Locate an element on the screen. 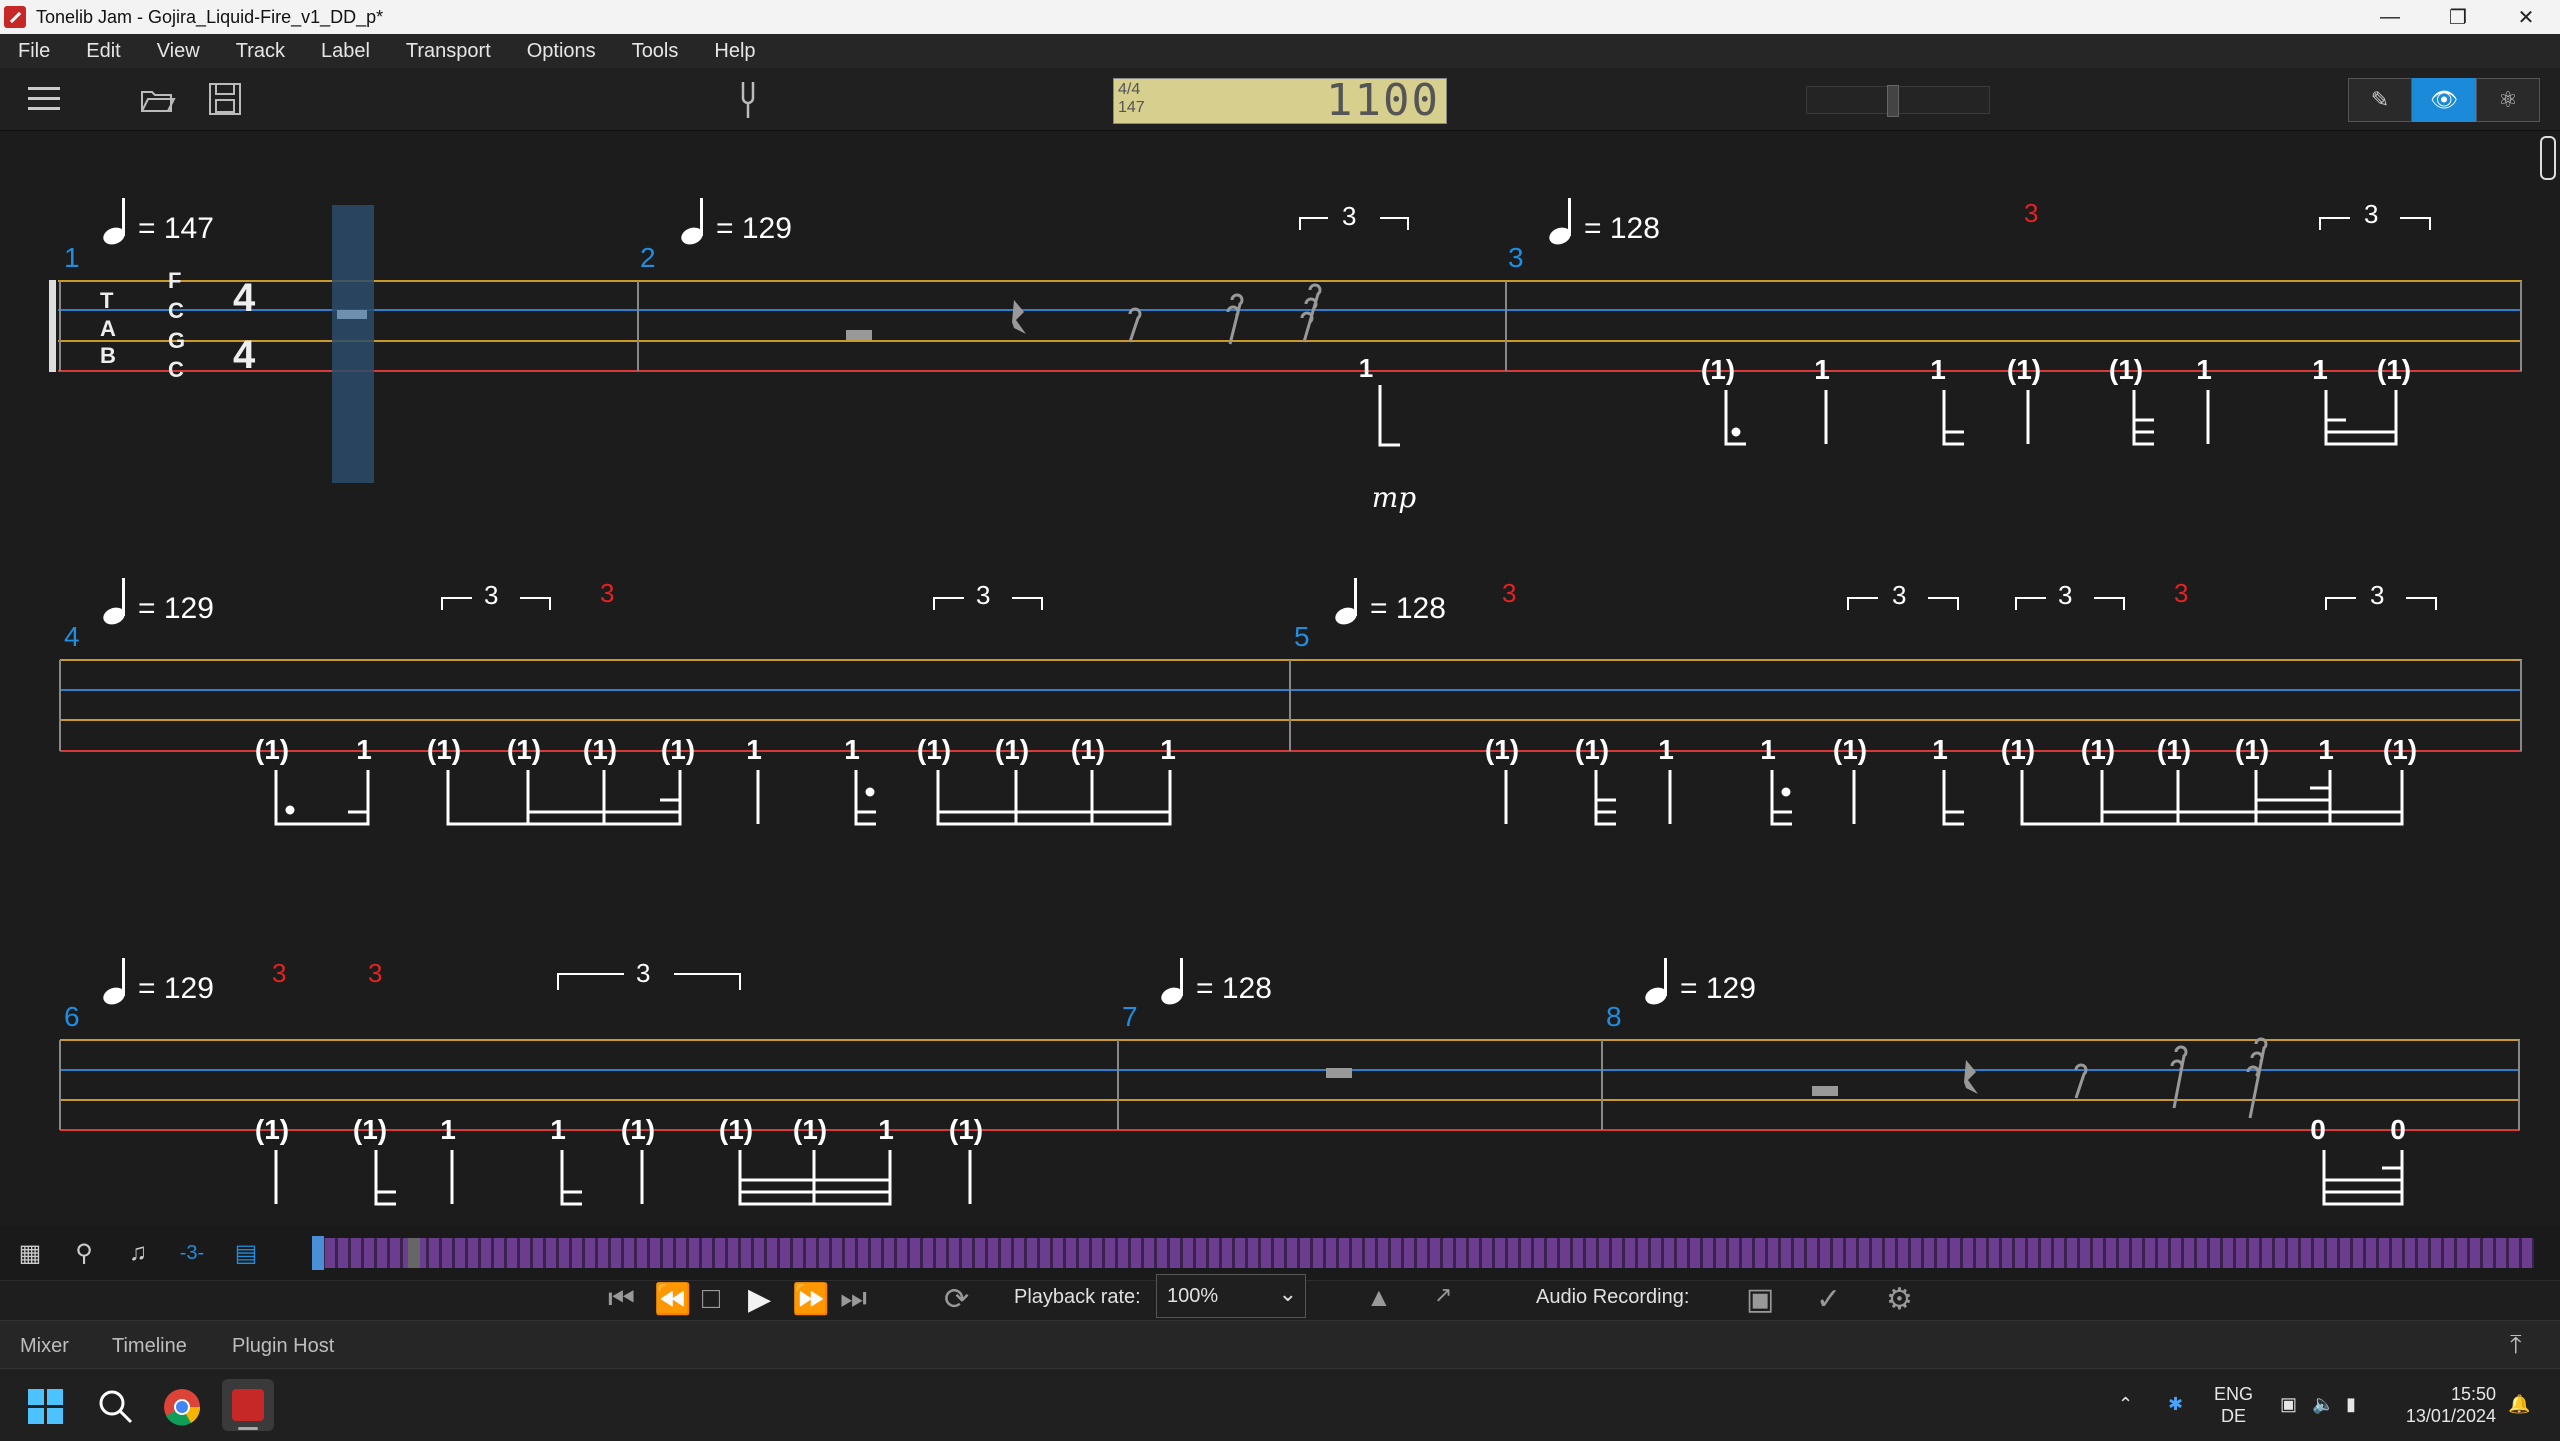 This screenshot has height=1441, width=2560. play-icon: ▶ is located at coordinates (759, 1299).